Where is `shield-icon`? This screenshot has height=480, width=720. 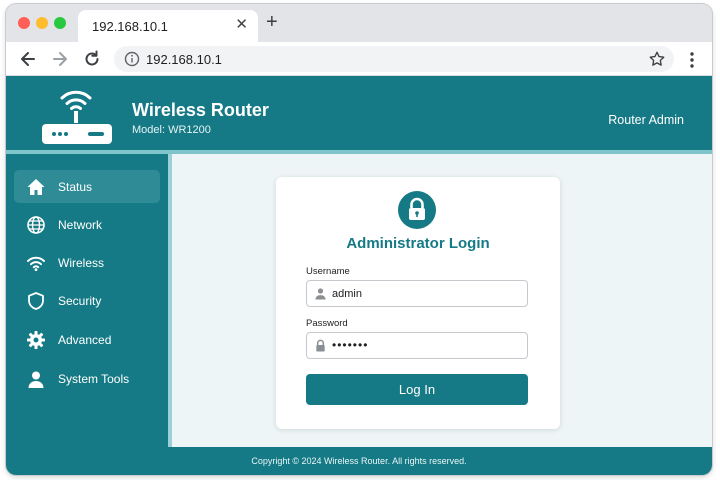
shield-icon is located at coordinates (36, 301).